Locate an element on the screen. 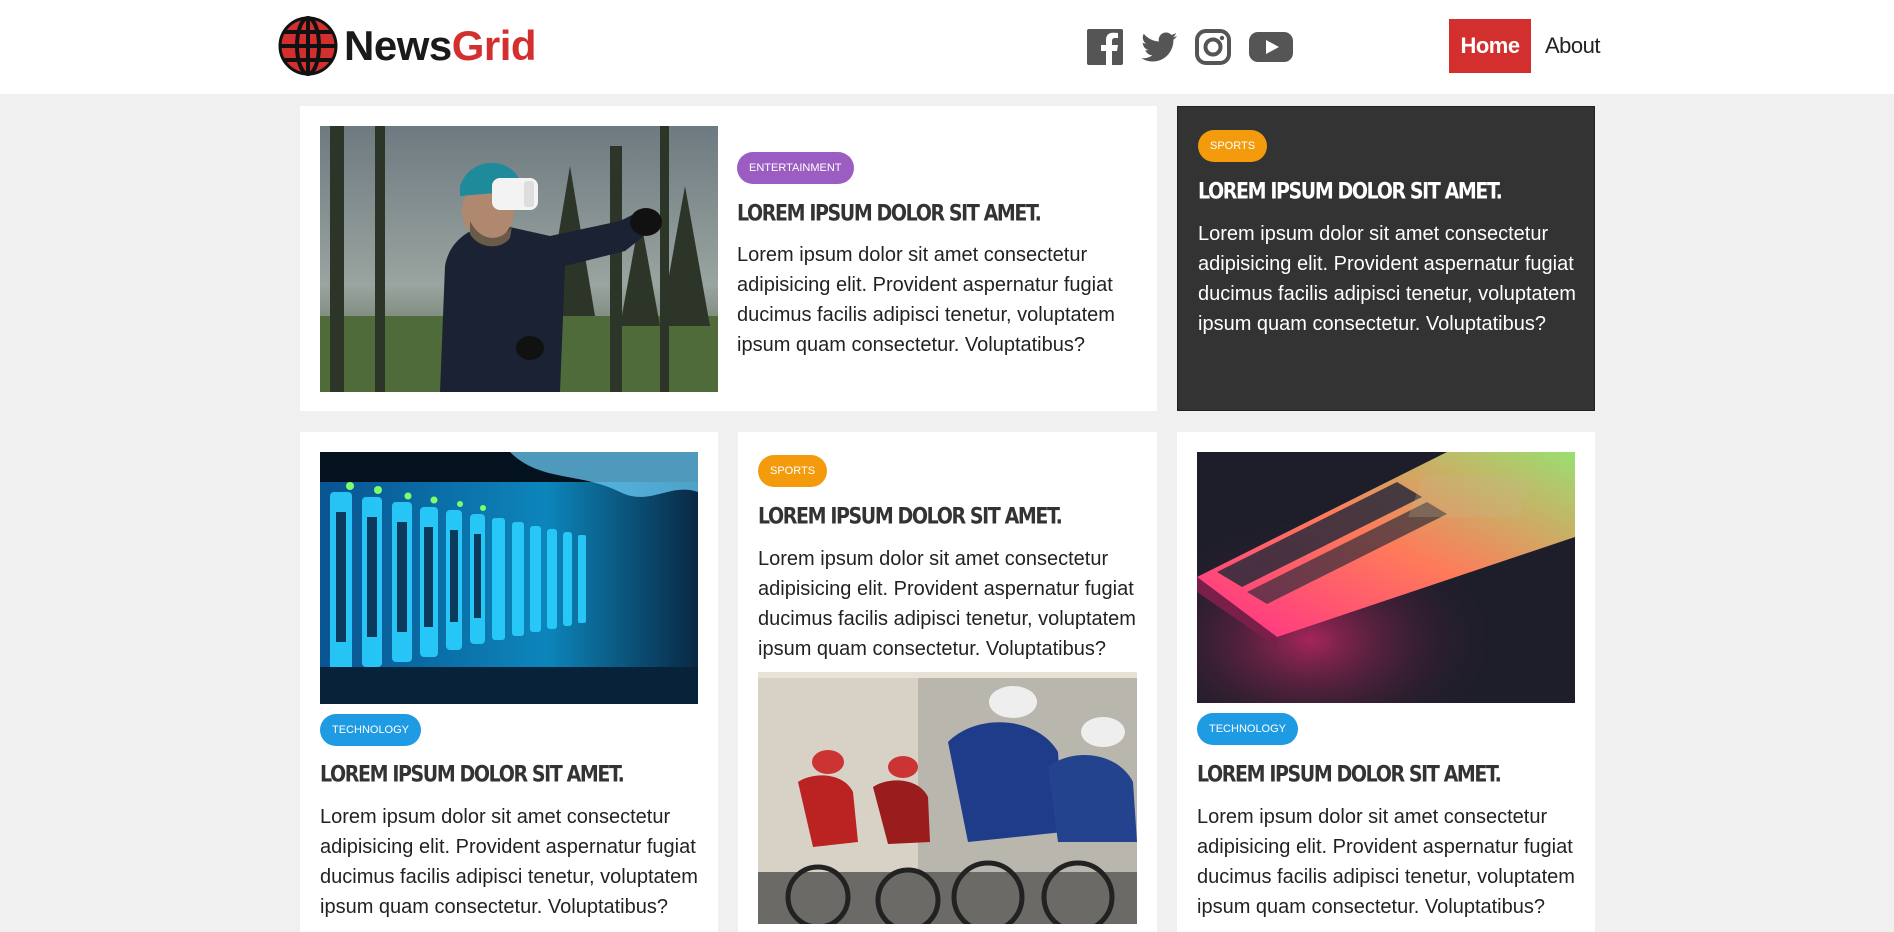 The height and width of the screenshot is (932, 1894). category-badge: Entertainment is located at coordinates (795, 168).